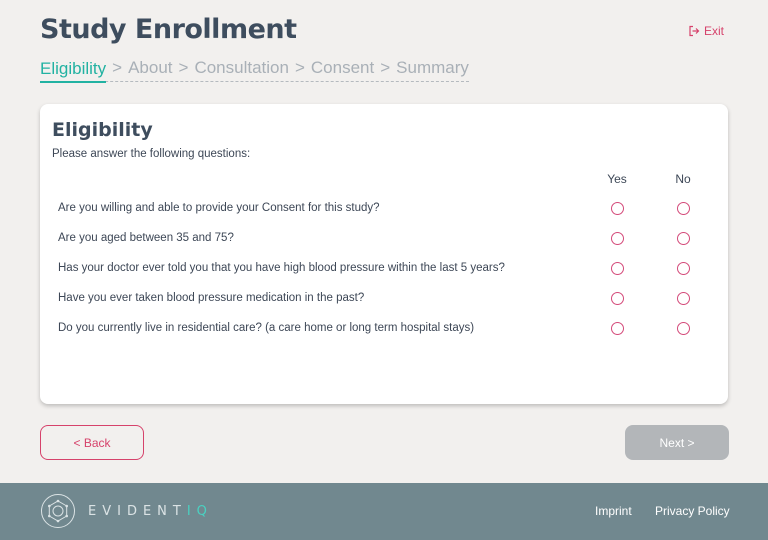 The width and height of the screenshot is (768, 540). Describe the element at coordinates (151, 154) in the screenshot. I see `card-subtitle: Please answer the following questions:` at that location.